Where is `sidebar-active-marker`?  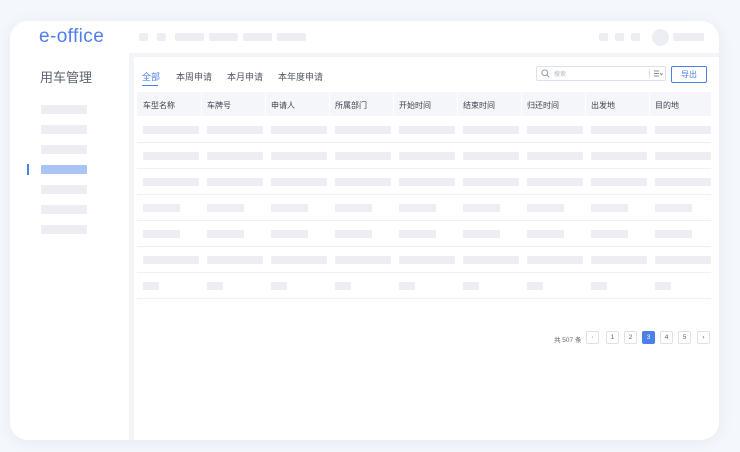
sidebar-active-marker is located at coordinates (28, 169).